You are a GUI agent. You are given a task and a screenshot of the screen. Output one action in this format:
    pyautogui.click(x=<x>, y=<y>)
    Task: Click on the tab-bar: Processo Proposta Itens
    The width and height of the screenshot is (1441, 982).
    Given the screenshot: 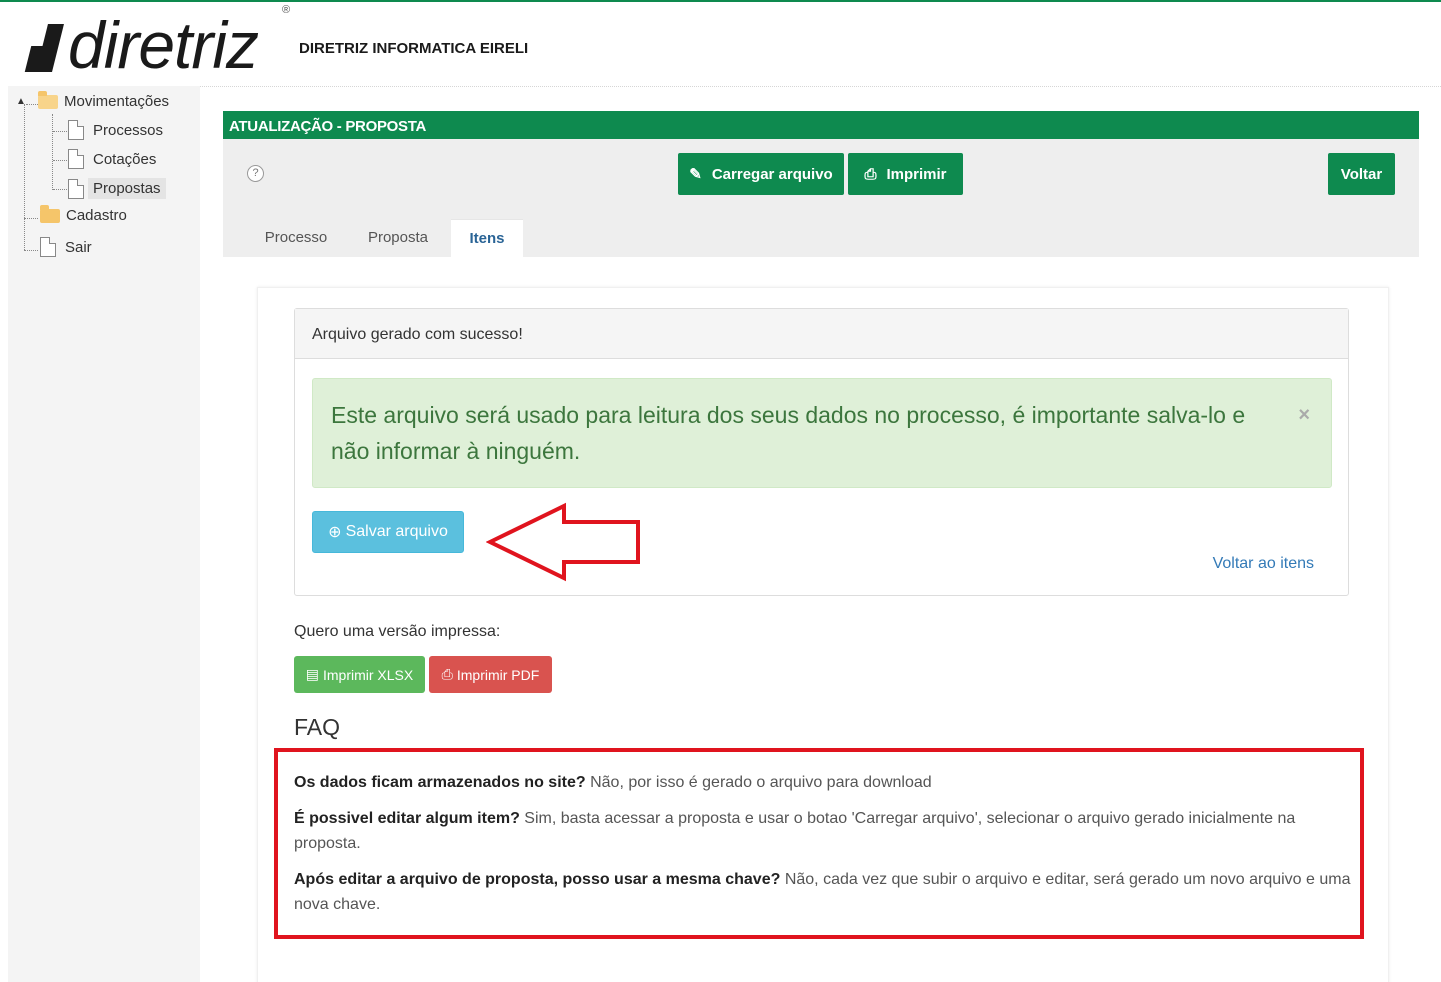 What is the action you would take?
    pyautogui.click(x=821, y=233)
    